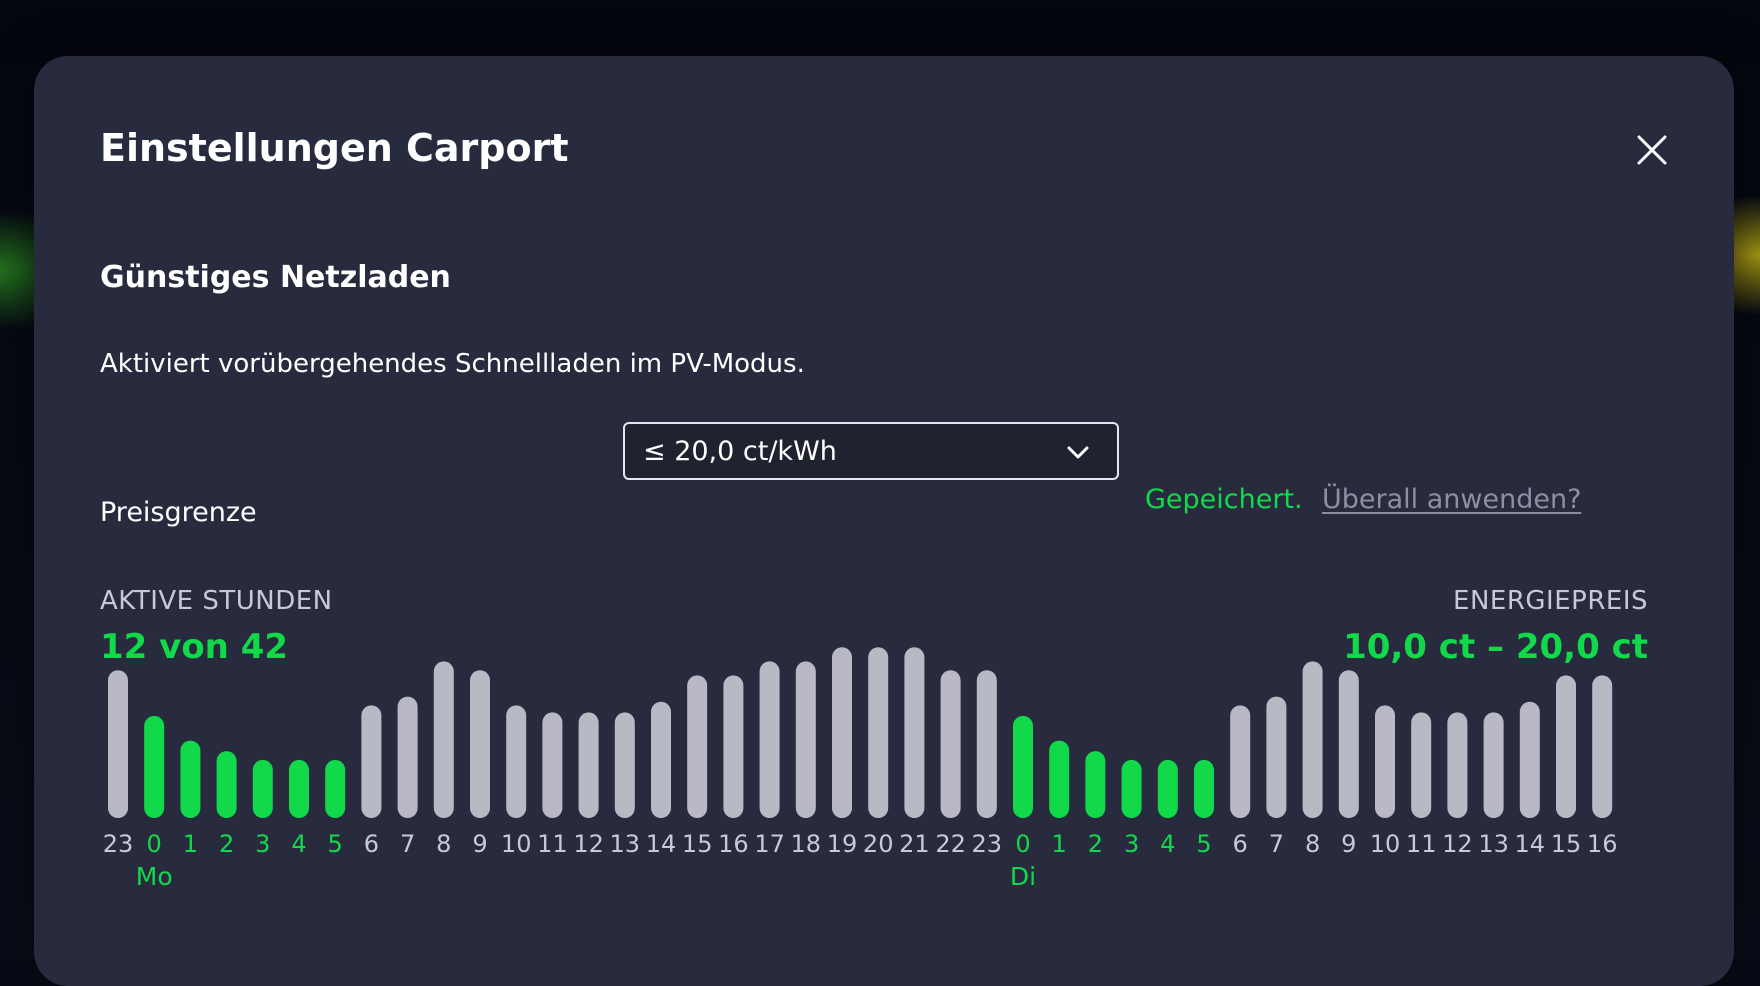 Image resolution: width=1760 pixels, height=986 pixels. I want to click on hour-tick-label: 20, so click(878, 844).